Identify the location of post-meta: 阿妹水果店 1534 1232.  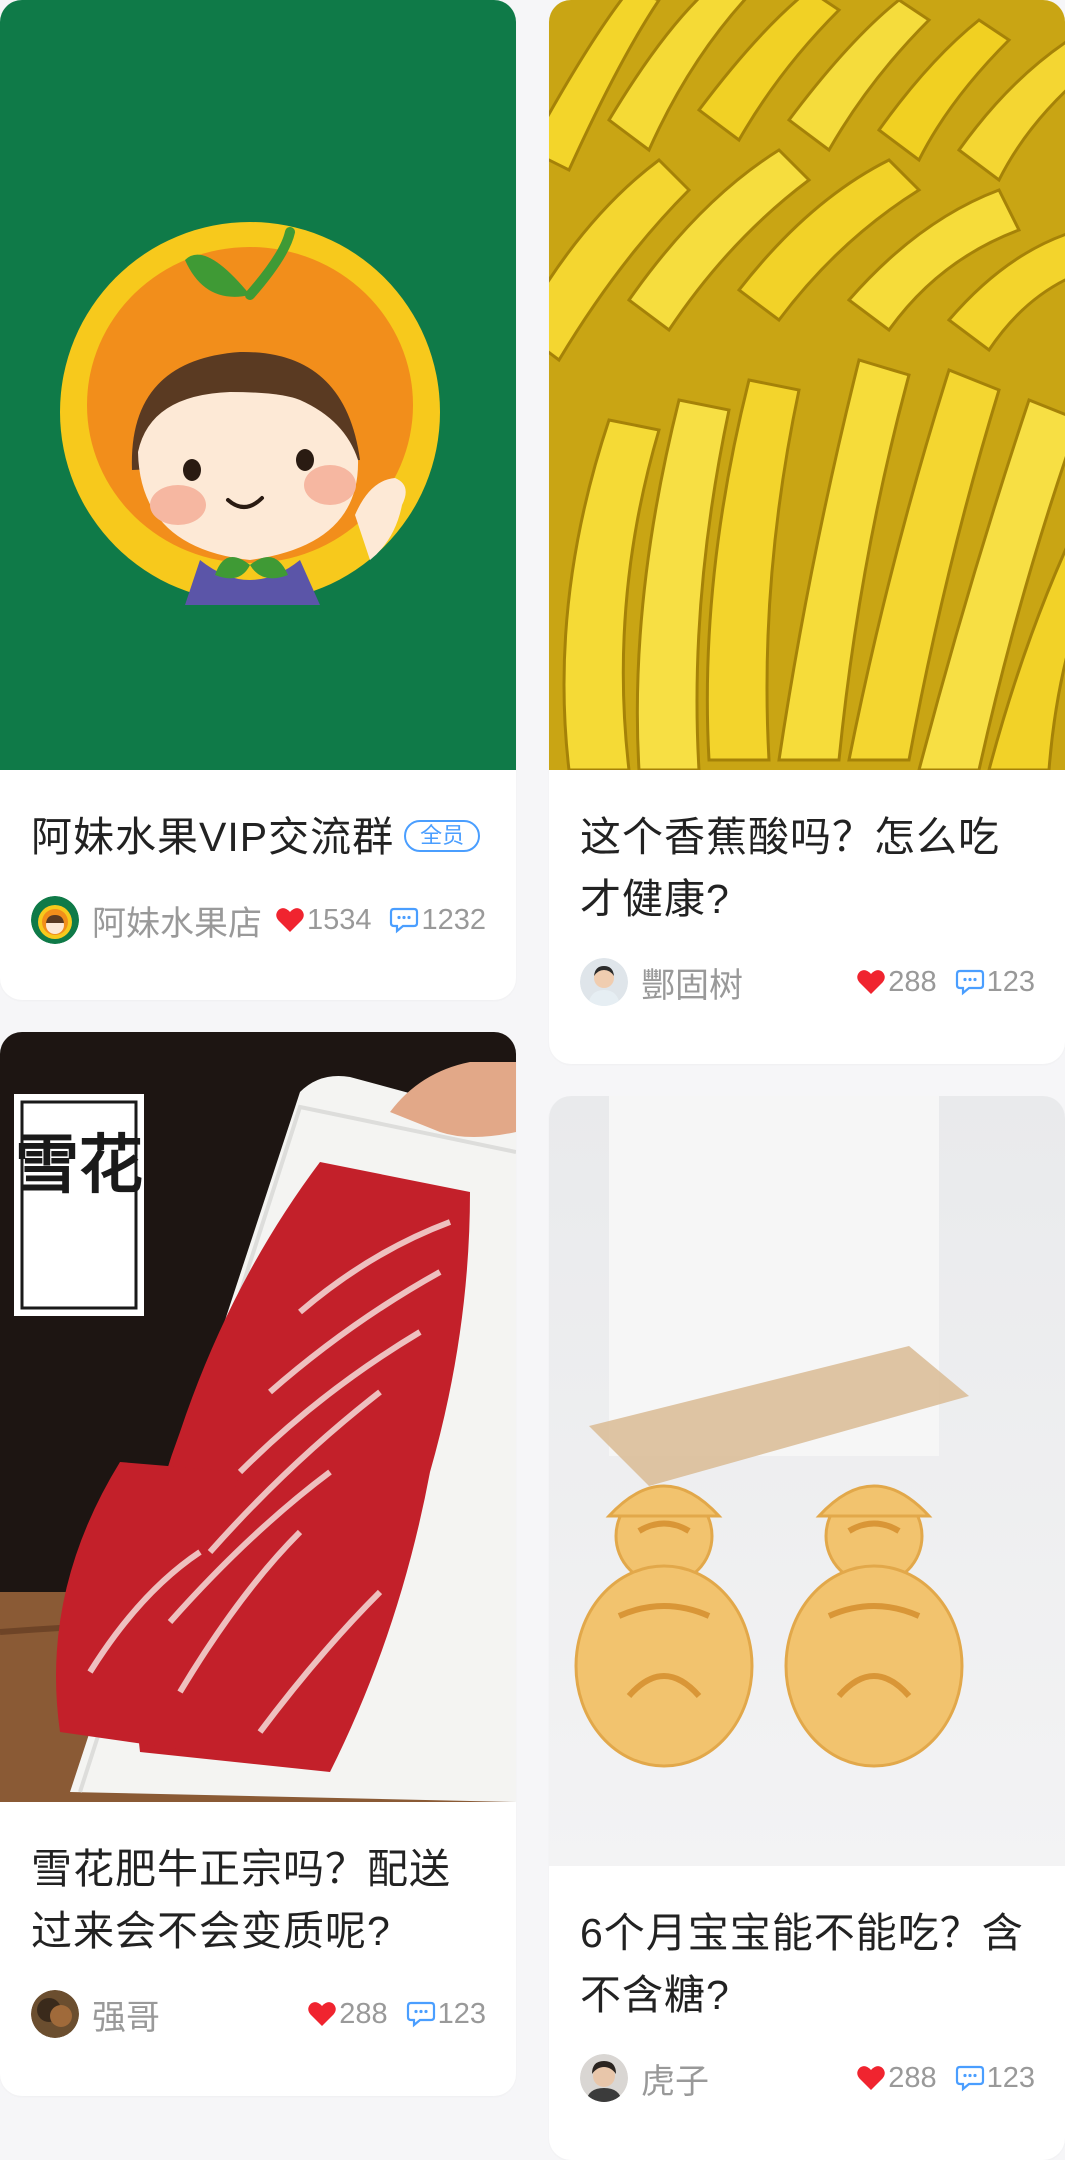
(258, 920).